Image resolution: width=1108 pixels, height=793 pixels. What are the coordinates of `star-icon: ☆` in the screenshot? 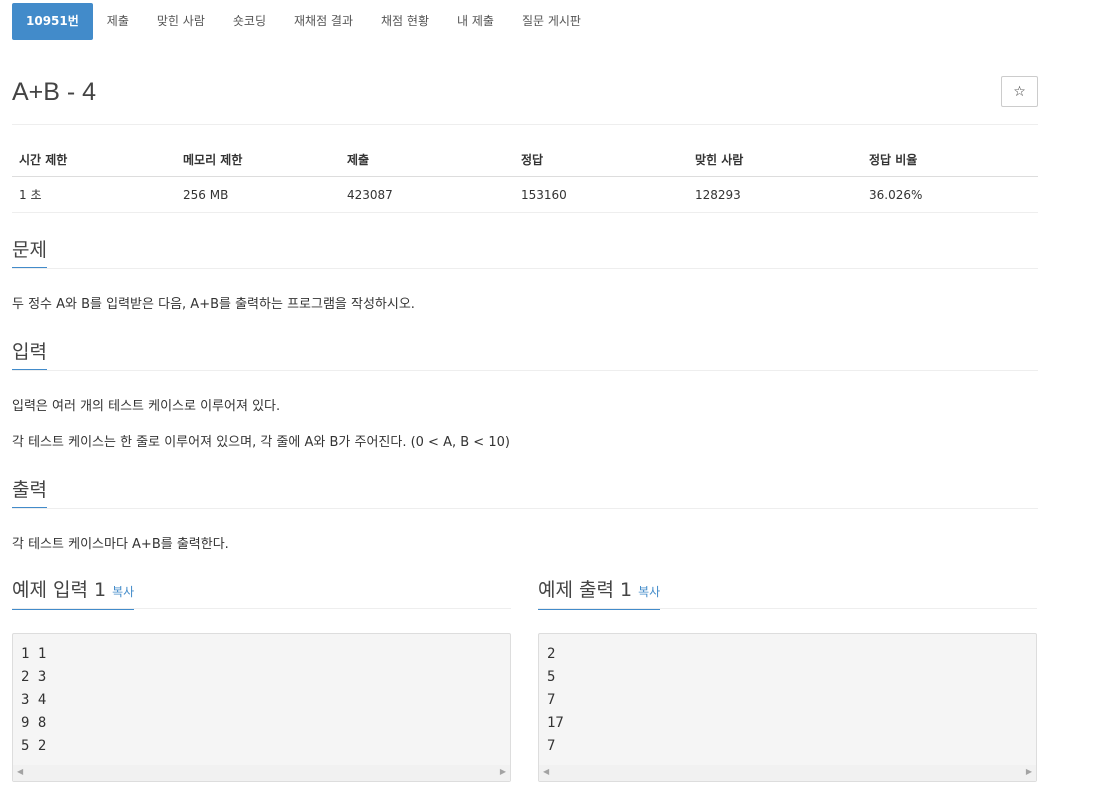 It's located at (1019, 91).